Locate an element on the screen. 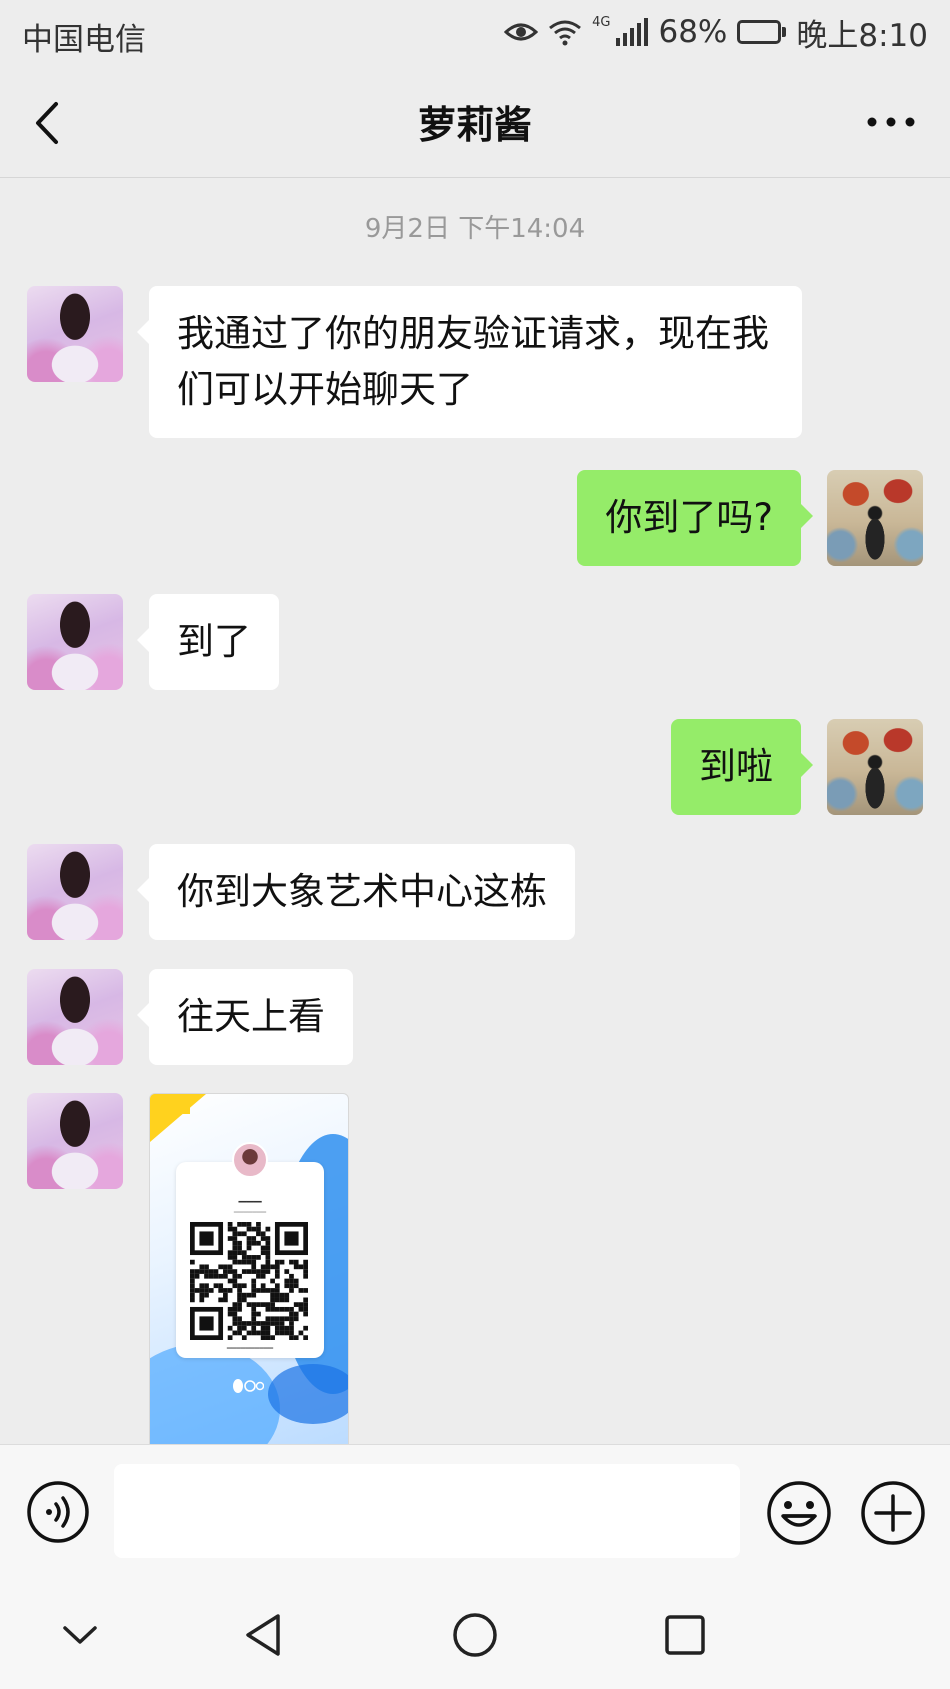 The image size is (950, 1689). wifi-icon is located at coordinates (565, 32).